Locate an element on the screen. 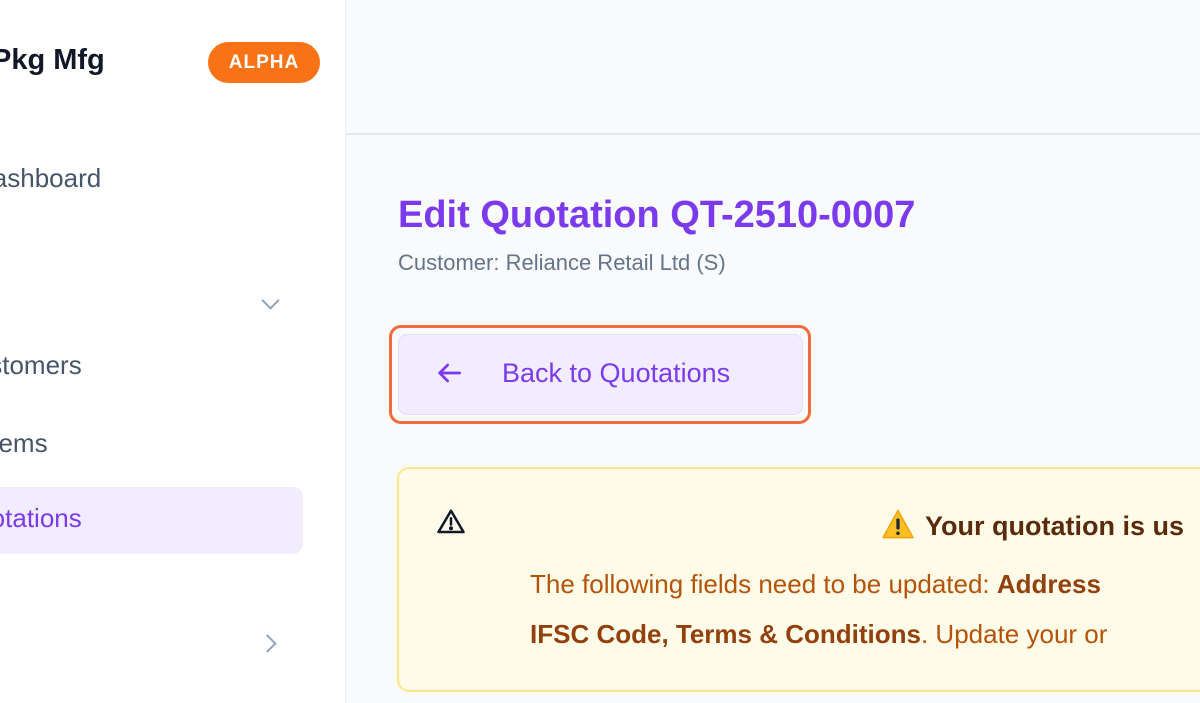 This screenshot has height=703, width=1200. warning-emoji-icon is located at coordinates (898, 524).